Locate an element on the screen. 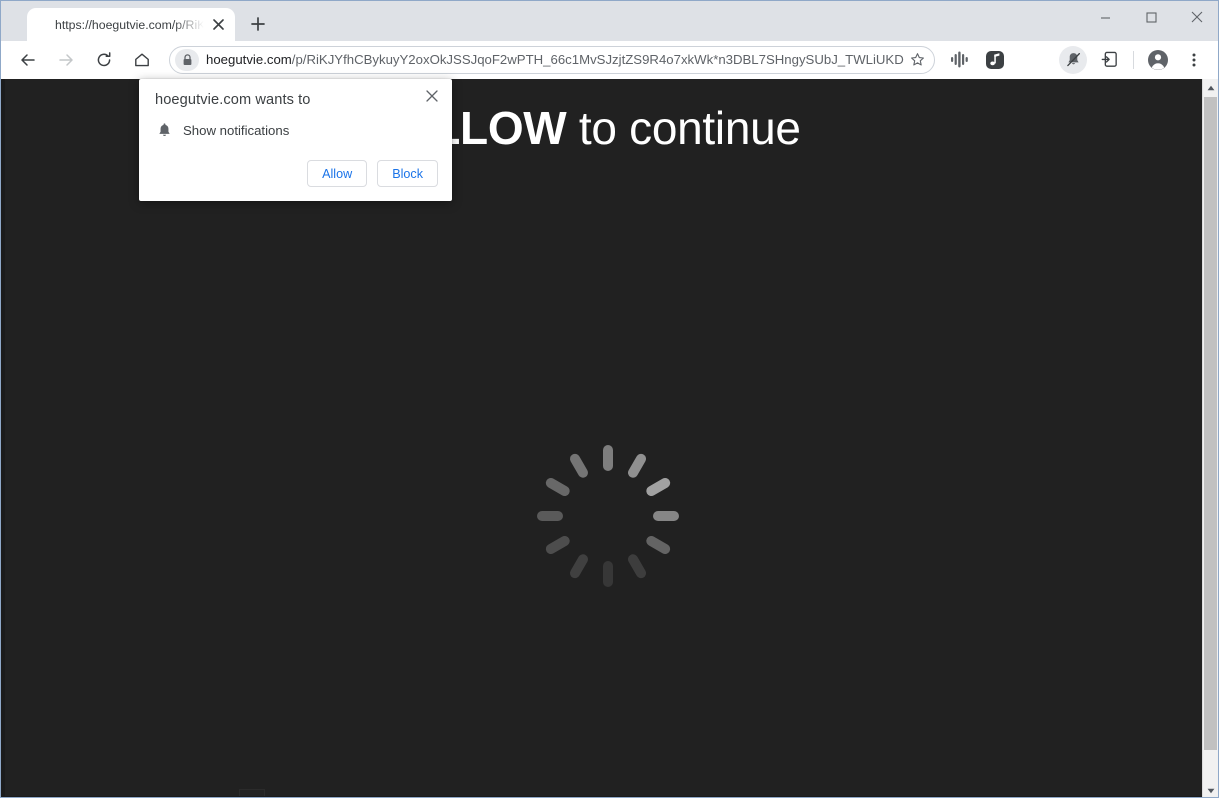  toolbar-divider is located at coordinates (1133, 59).